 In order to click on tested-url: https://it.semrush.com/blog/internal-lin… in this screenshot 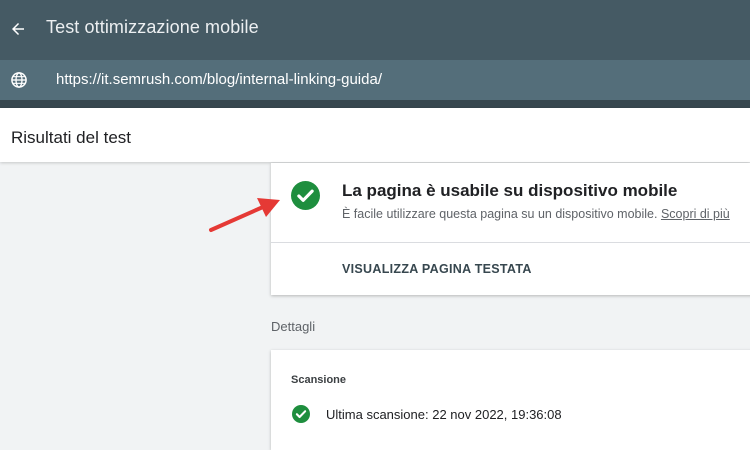, I will do `click(219, 79)`.